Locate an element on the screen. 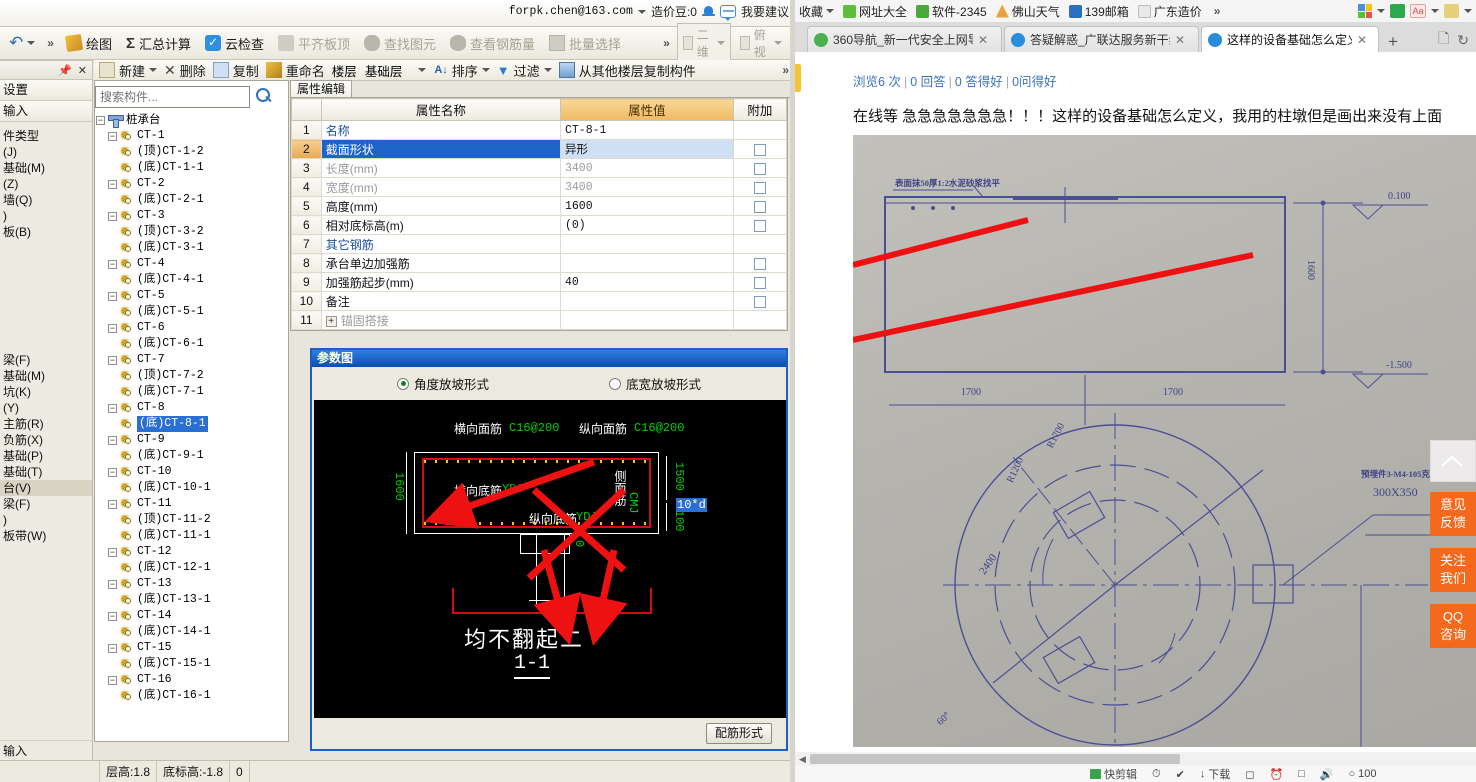 This screenshot has height=782, width=1476. property-row: 7 其它钢筋 is located at coordinates (539, 244).